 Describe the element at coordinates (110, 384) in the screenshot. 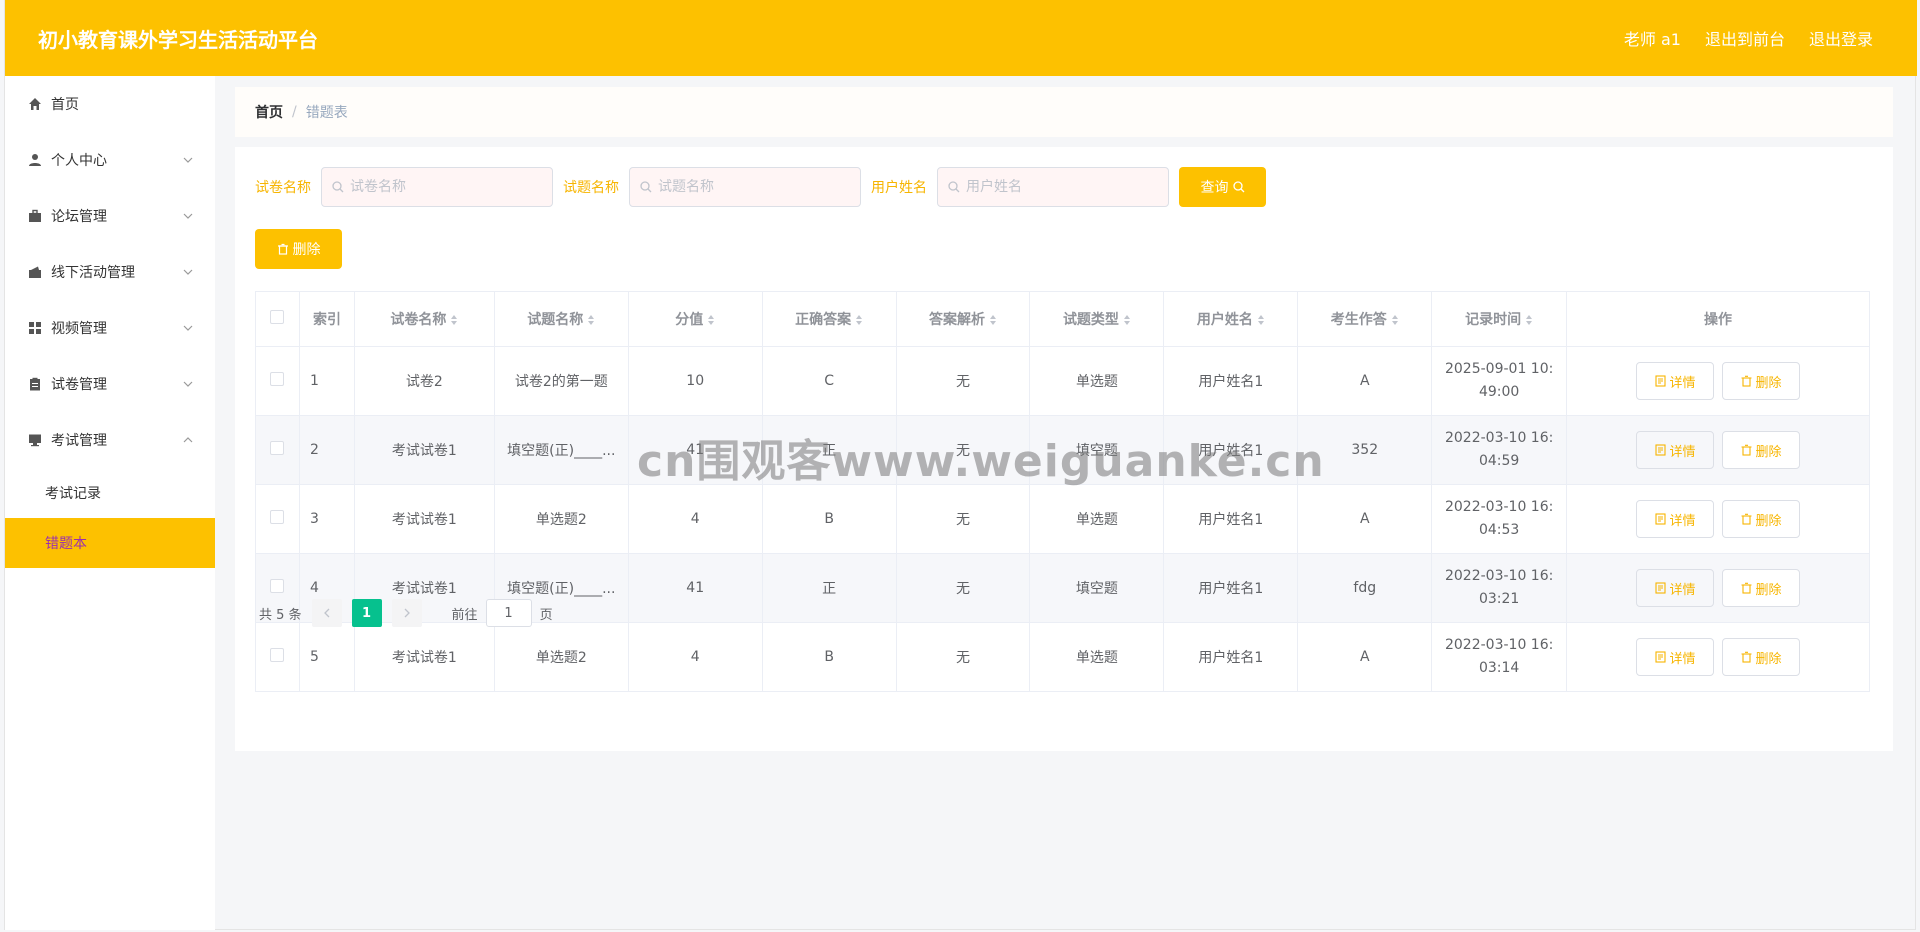

I see `sidebar-item-paper: 试卷管理` at that location.